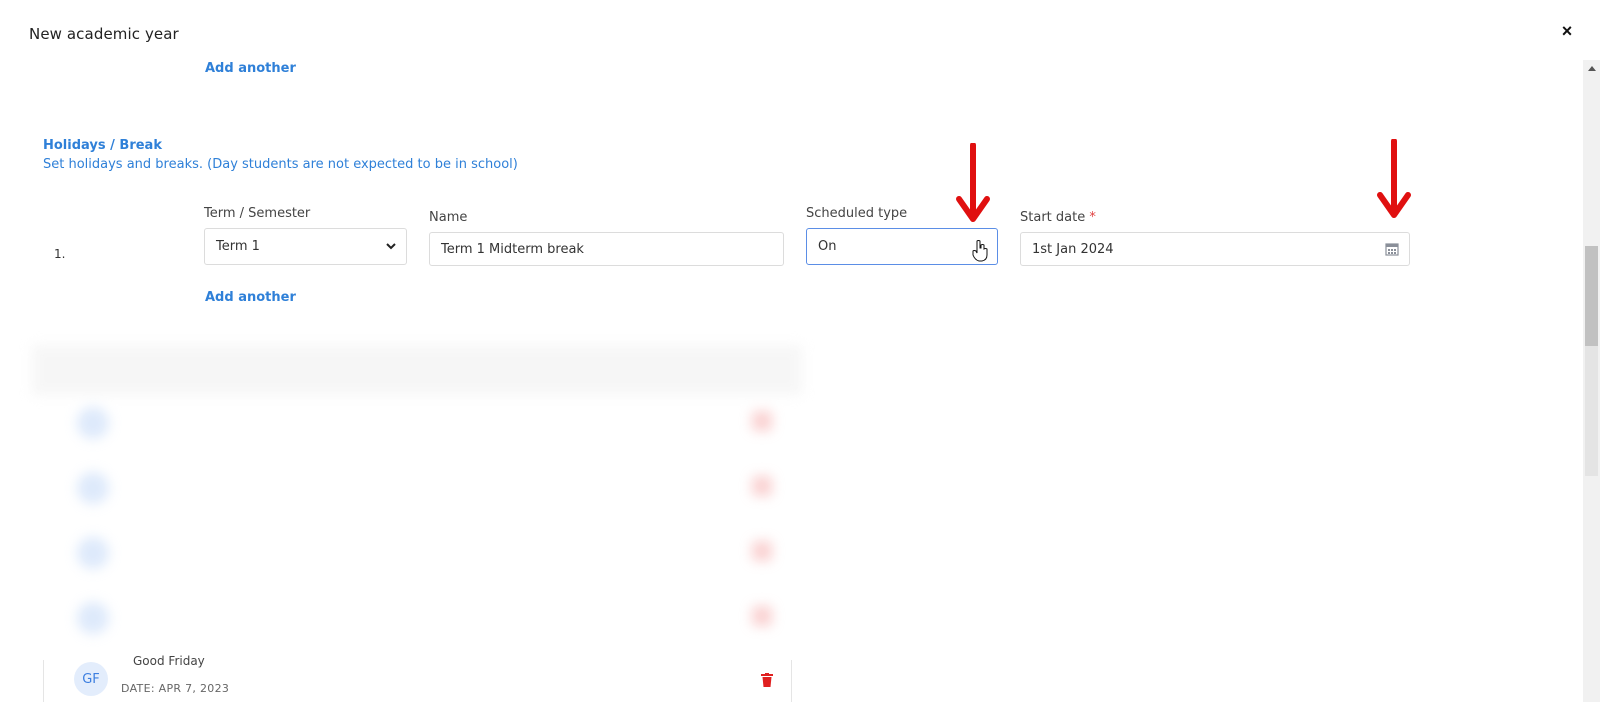 The width and height of the screenshot is (1600, 702). I want to click on list-item-good-friday: GF Good Friday DATE: APR 7, 2023, so click(417, 678).